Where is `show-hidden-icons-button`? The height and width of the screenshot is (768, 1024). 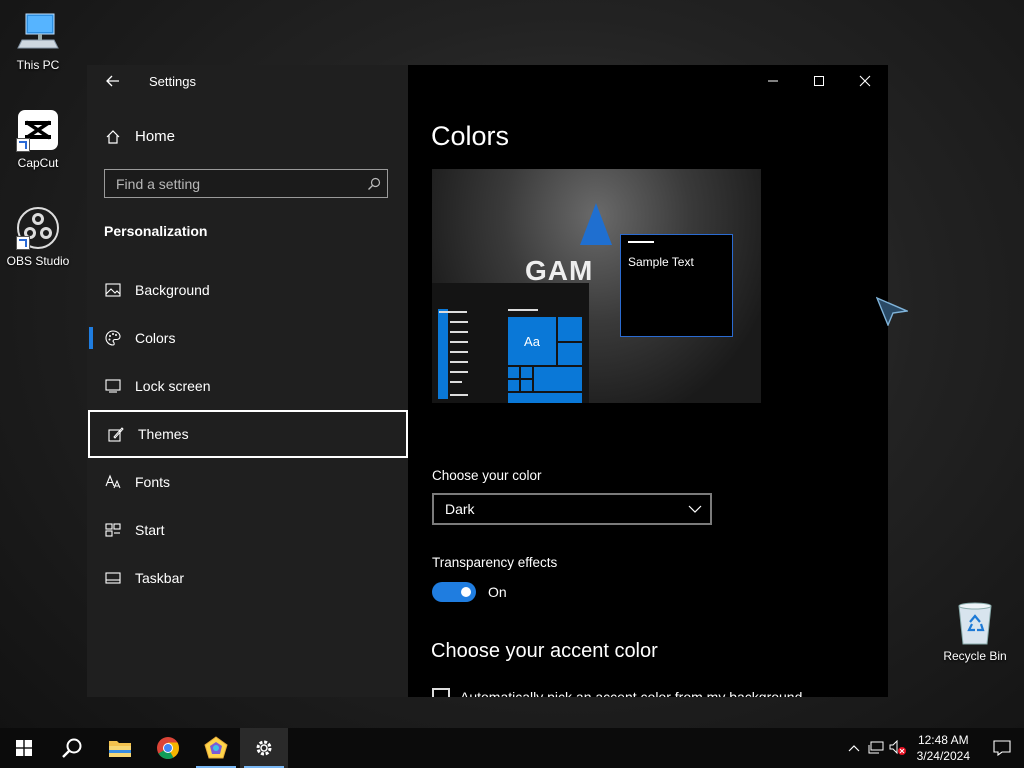 show-hidden-icons-button is located at coordinates (854, 748).